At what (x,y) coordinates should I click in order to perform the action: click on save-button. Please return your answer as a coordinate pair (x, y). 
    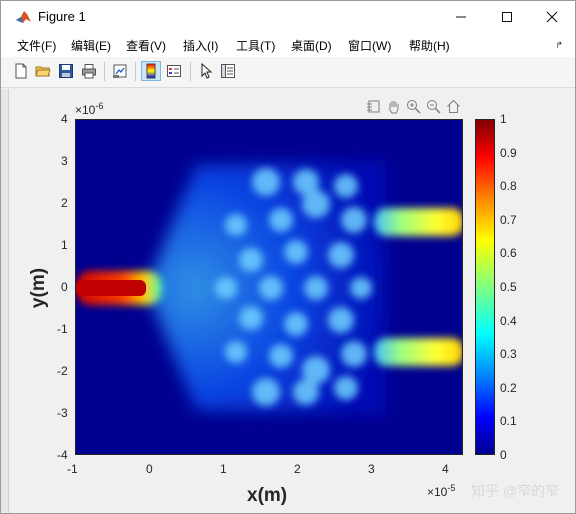
    Looking at the image, I should click on (66, 71).